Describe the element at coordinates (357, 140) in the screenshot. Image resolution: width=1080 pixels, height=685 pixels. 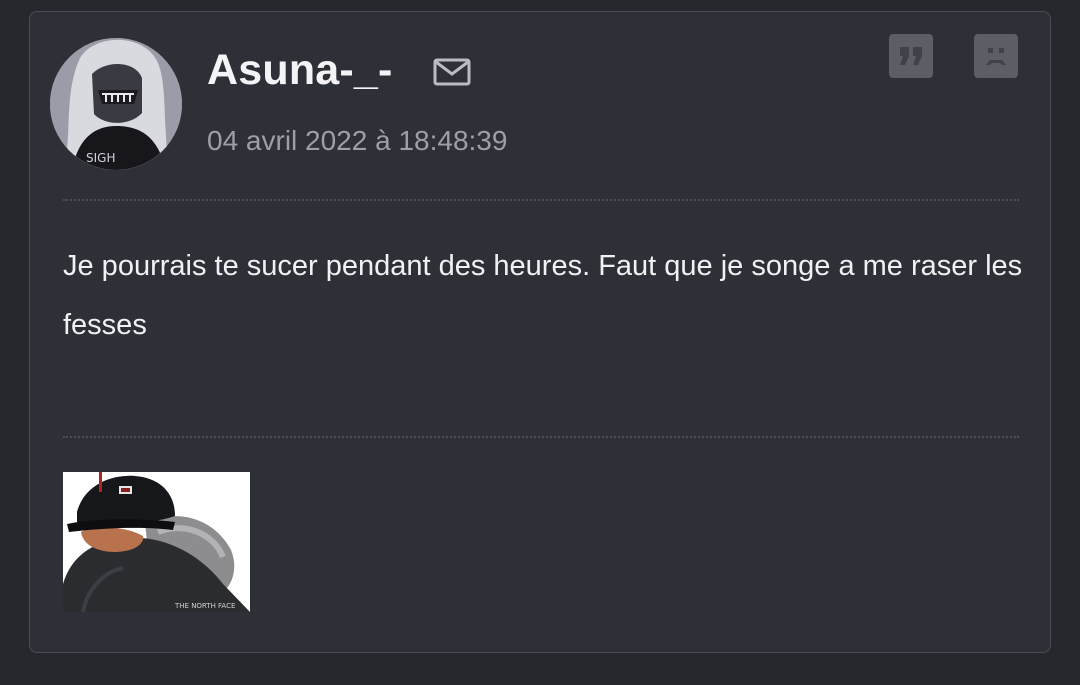
I see `post-date: 04 avril 2022 à 18:48:39` at that location.